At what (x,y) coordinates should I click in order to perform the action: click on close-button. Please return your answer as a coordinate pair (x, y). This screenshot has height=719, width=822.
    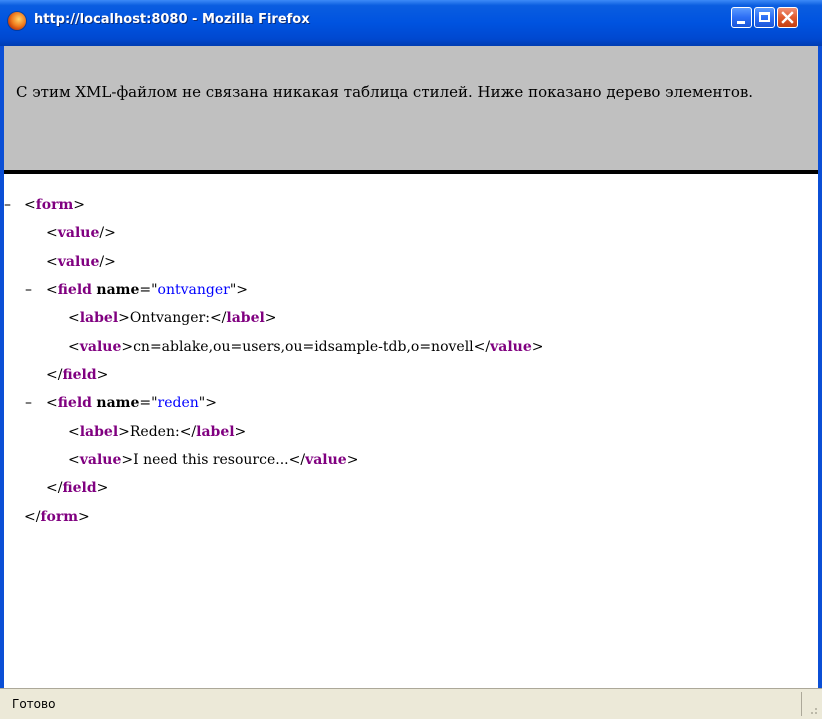
    Looking at the image, I should click on (787, 17).